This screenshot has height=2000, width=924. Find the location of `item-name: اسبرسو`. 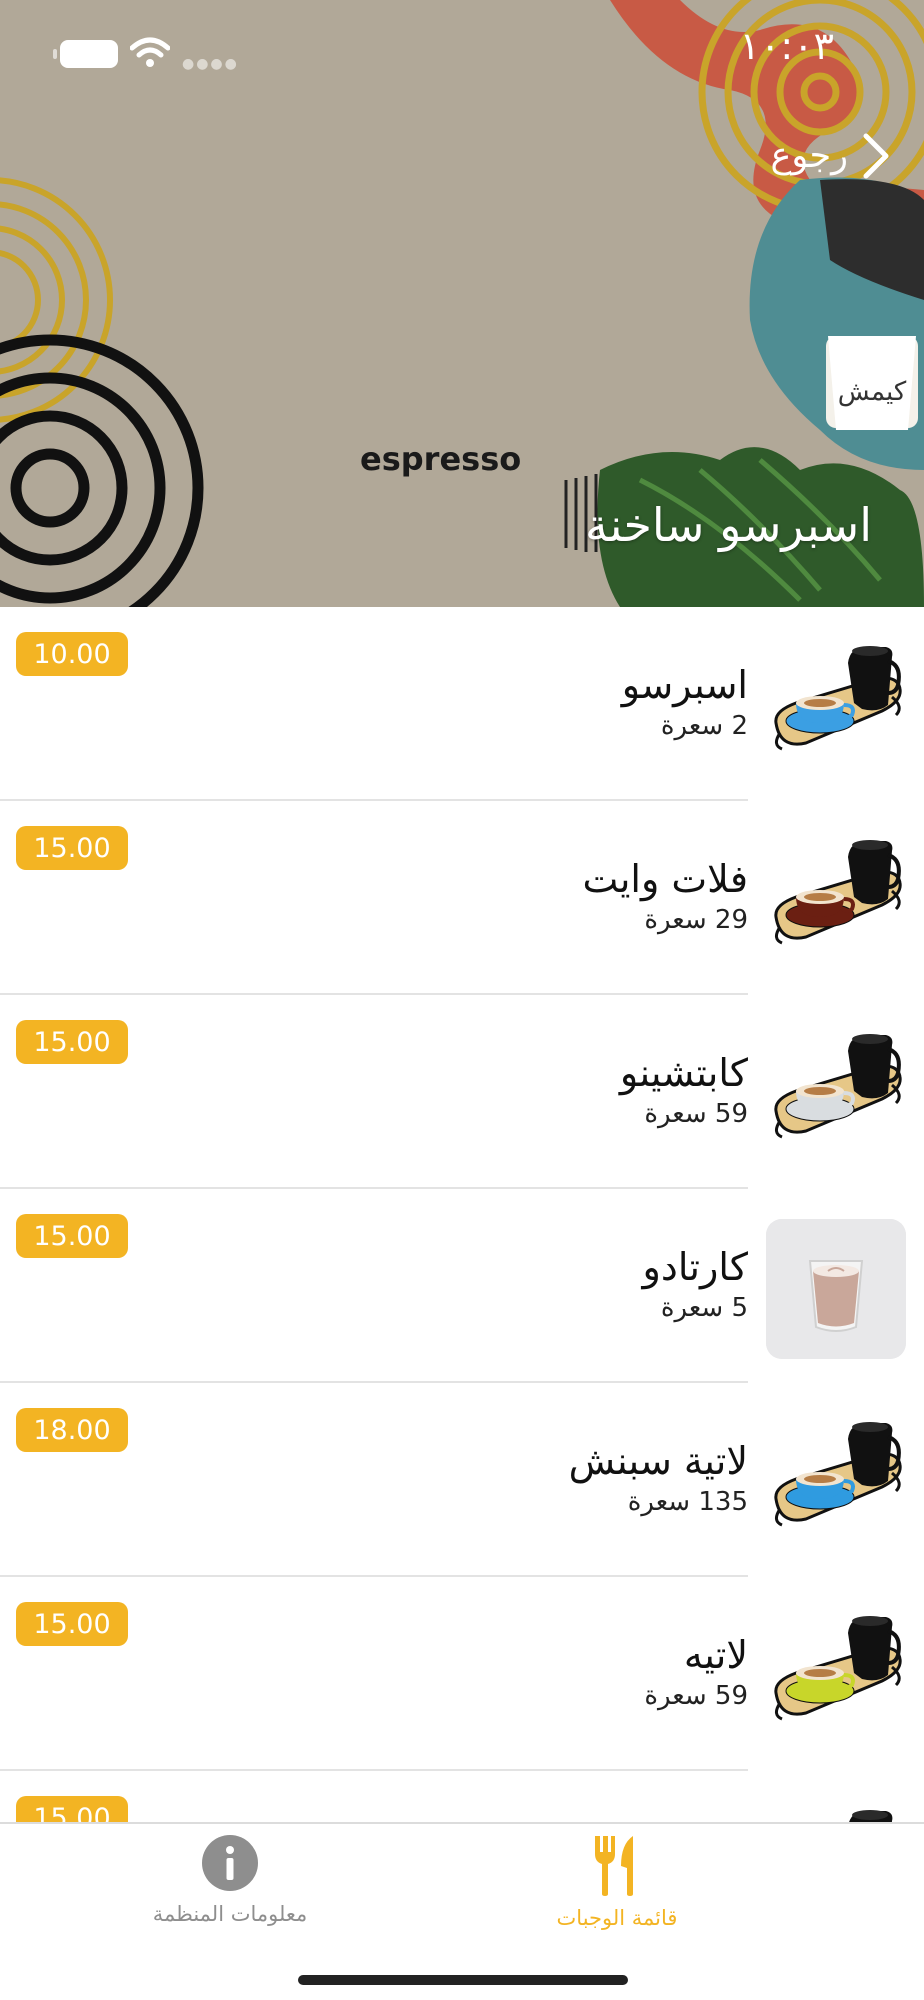

item-name: اسبرسو is located at coordinates (684, 685).